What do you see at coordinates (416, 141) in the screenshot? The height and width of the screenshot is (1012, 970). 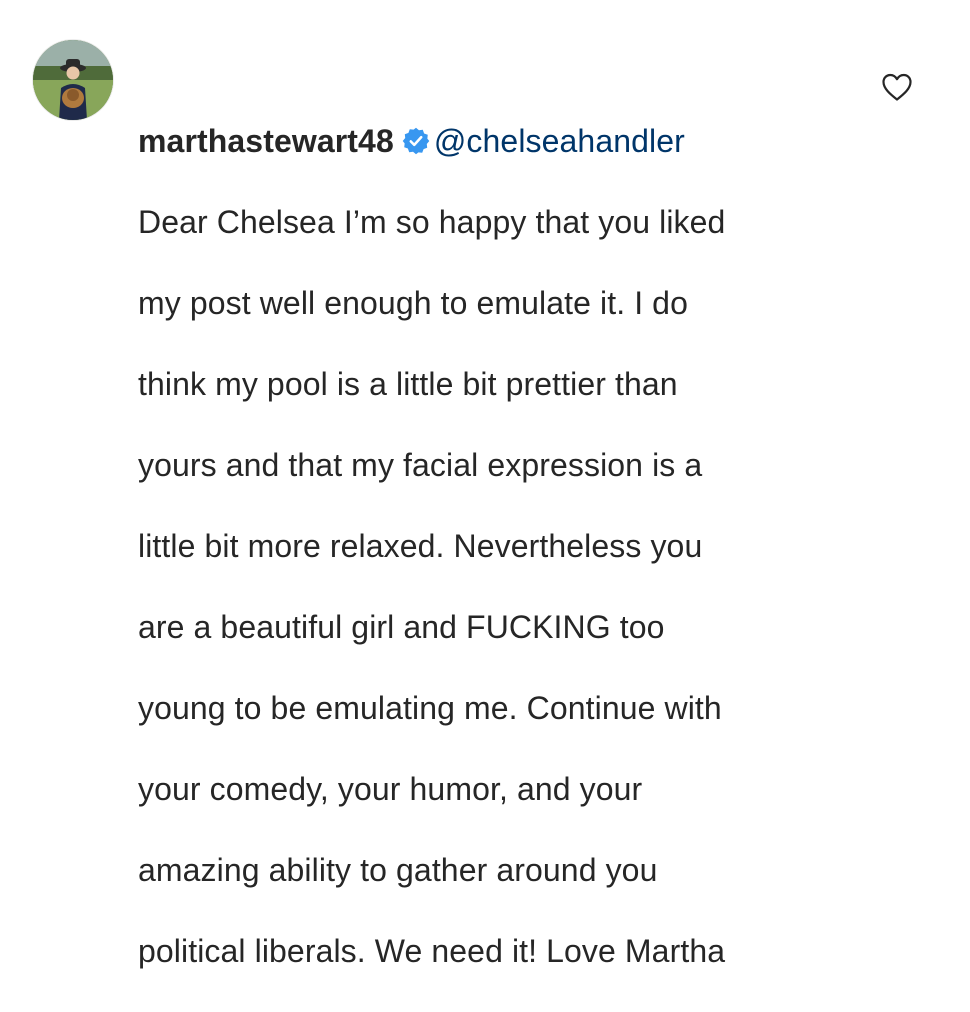 I see `verified-badge-icon` at bounding box center [416, 141].